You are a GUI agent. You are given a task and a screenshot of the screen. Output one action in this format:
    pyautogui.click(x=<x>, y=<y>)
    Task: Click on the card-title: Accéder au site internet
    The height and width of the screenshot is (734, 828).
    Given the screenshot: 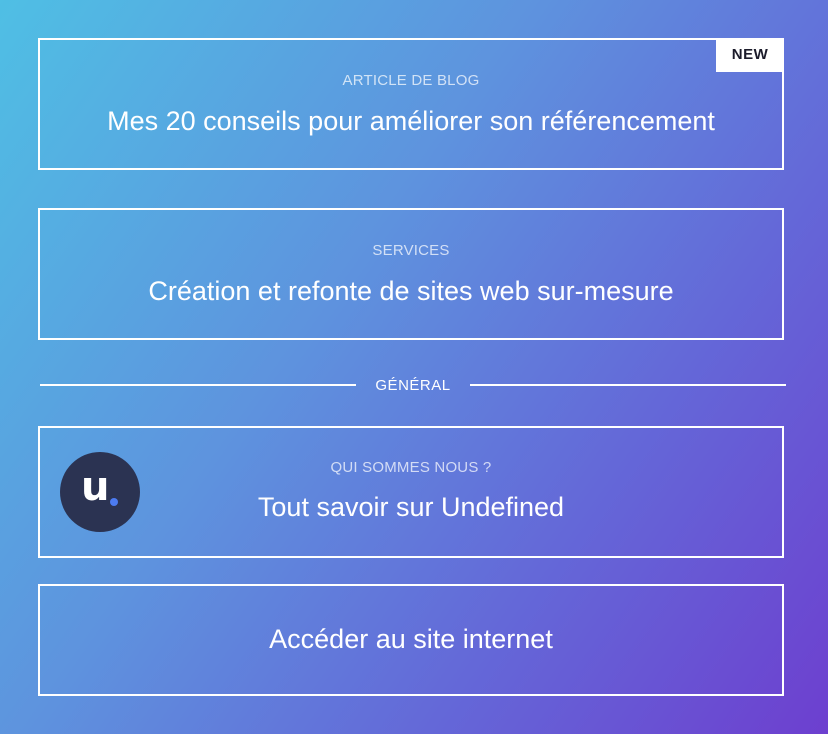 What is the action you would take?
    pyautogui.click(x=411, y=639)
    